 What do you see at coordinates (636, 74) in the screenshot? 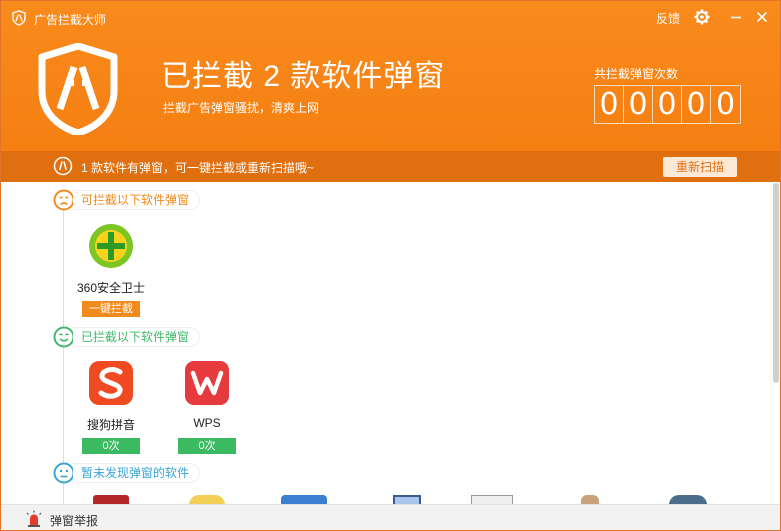
I see `block-count-label: 共拦截弹窗次数` at bounding box center [636, 74].